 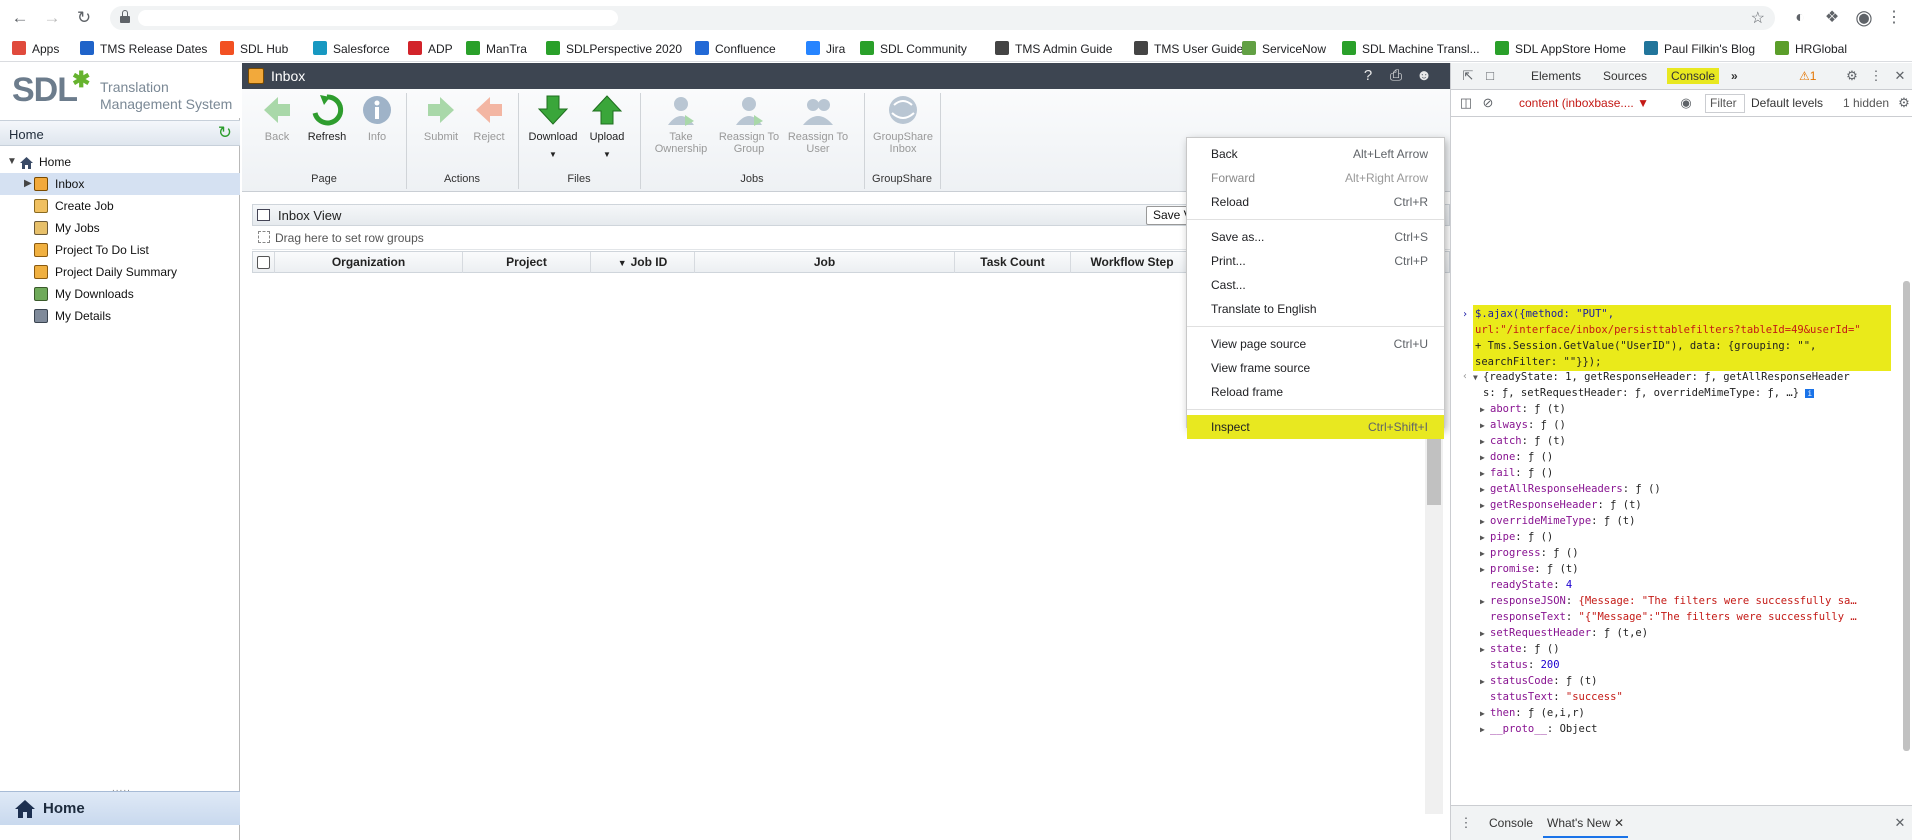 I want to click on forward-arrow-icon: →, so click(x=52, y=18).